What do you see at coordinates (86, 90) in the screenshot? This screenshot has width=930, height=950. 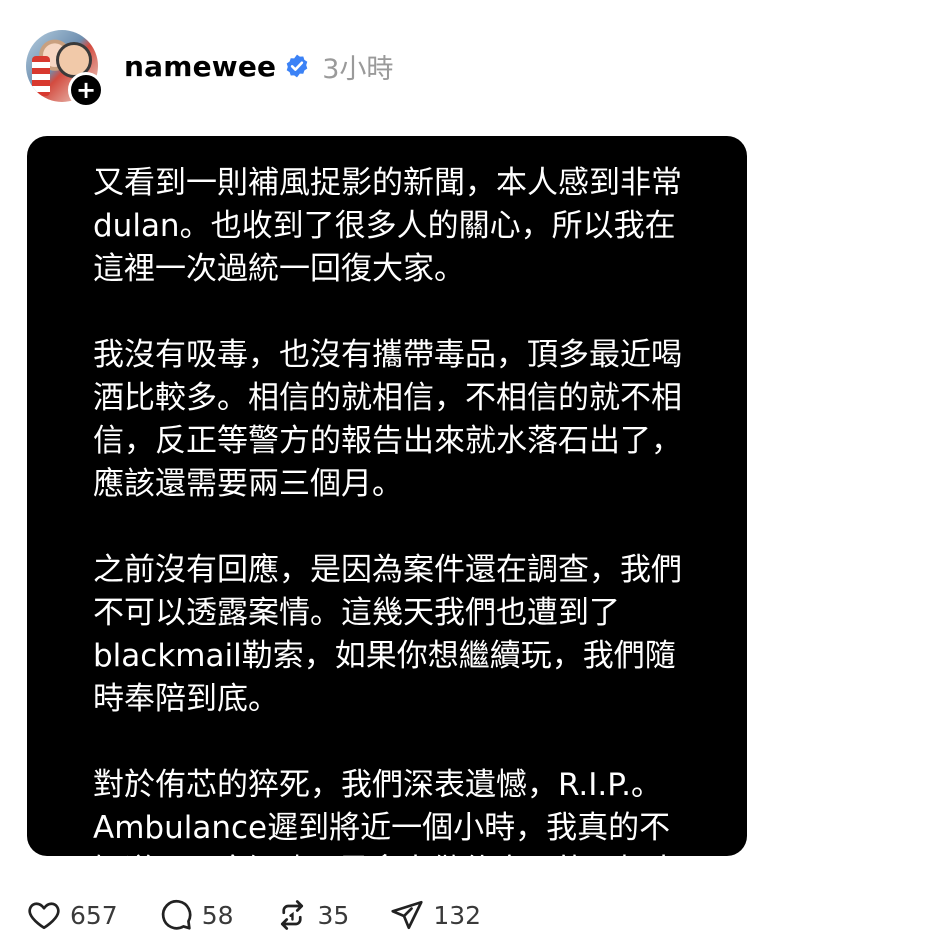 I see `follow-plus-icon: +` at bounding box center [86, 90].